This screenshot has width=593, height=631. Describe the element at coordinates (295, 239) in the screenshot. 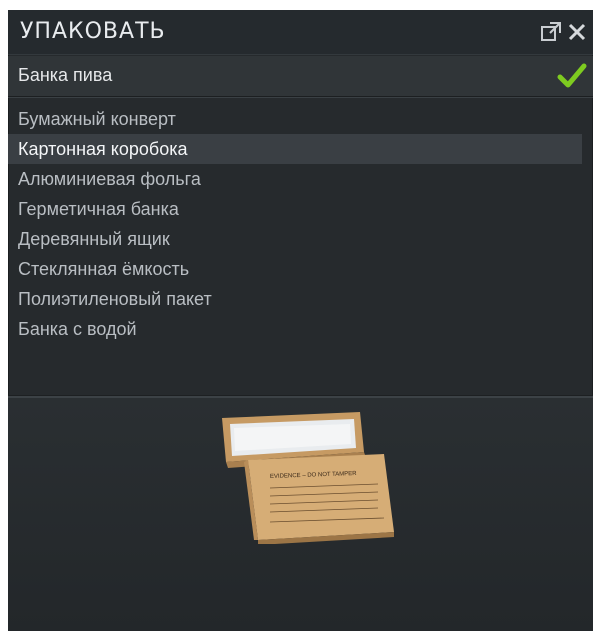

I see `option-item: Деревянный ящик` at that location.